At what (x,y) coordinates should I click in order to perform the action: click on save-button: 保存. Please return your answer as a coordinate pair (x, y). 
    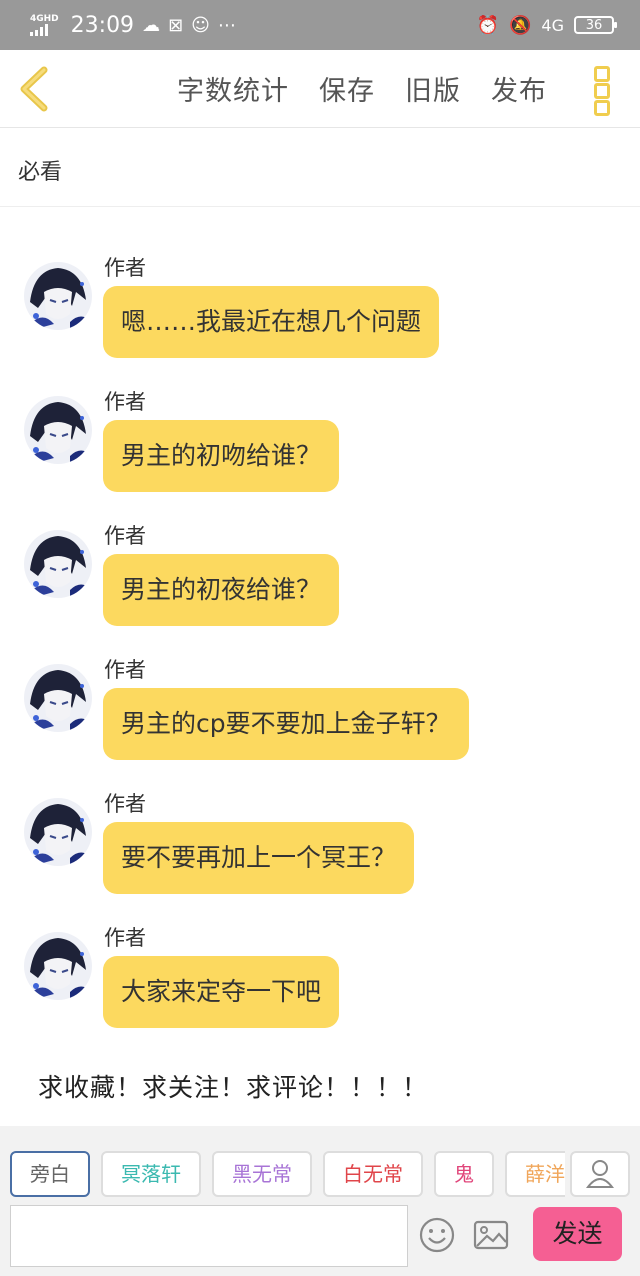
    Looking at the image, I should click on (347, 88).